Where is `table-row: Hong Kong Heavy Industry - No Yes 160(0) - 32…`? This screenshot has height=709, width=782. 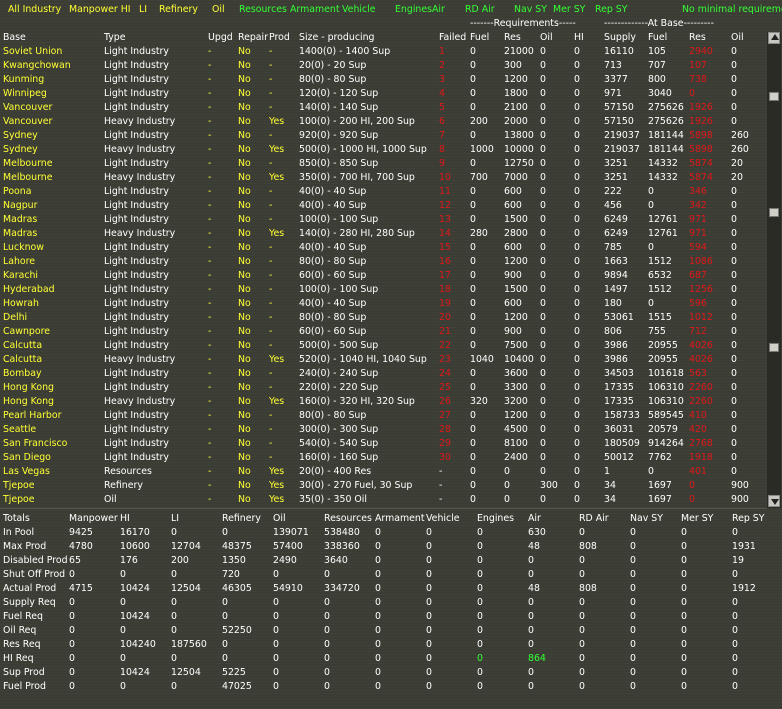
table-row: Hong Kong Heavy Industry - No Yes 160(0) - 32… is located at coordinates (383, 402).